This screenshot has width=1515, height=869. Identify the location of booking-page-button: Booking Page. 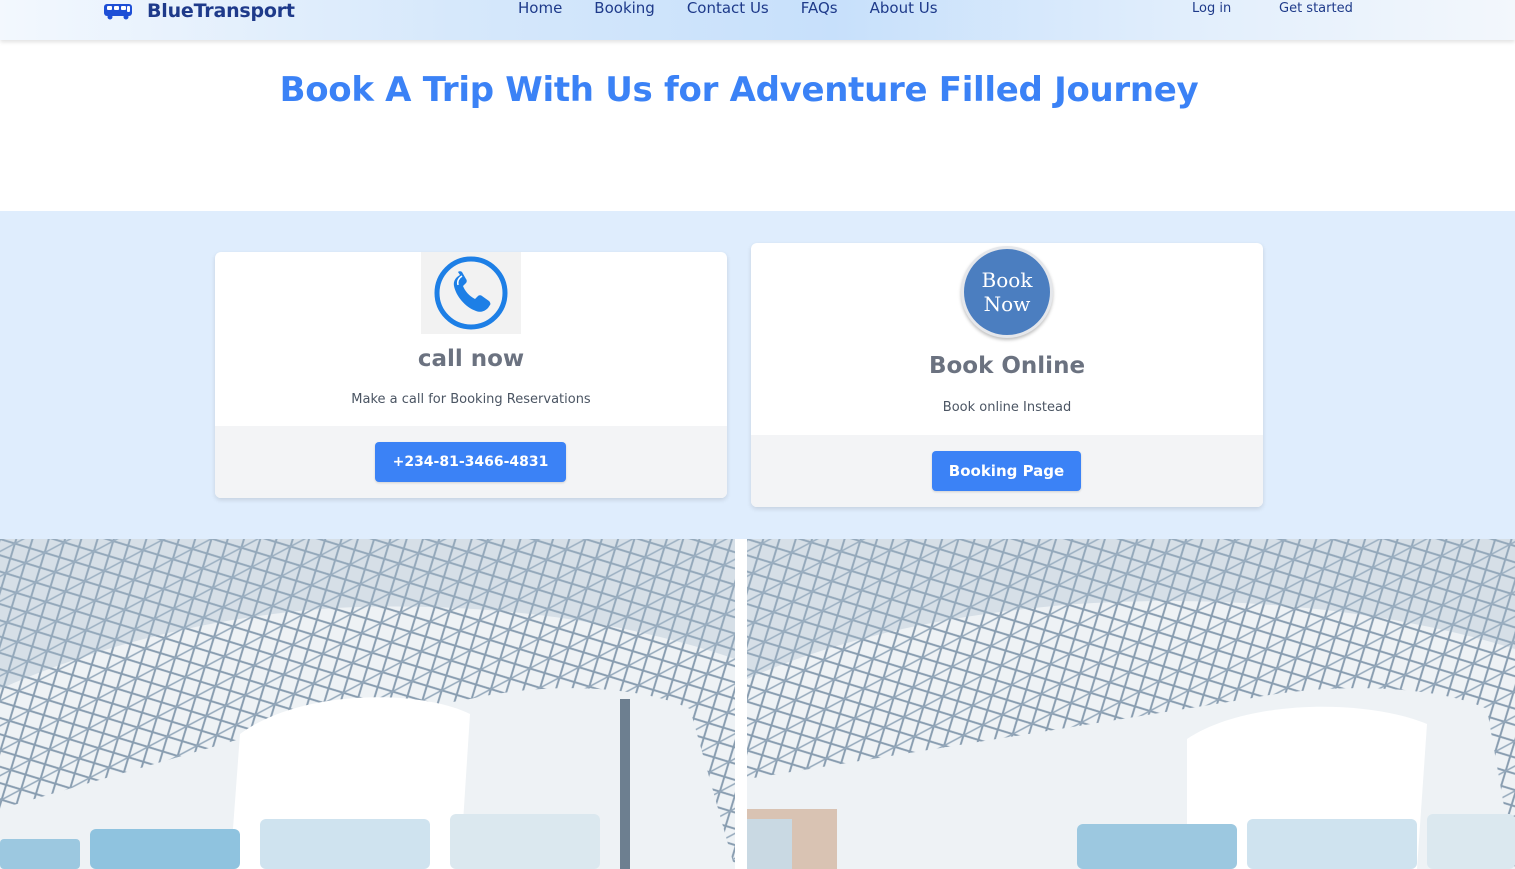
(1006, 471).